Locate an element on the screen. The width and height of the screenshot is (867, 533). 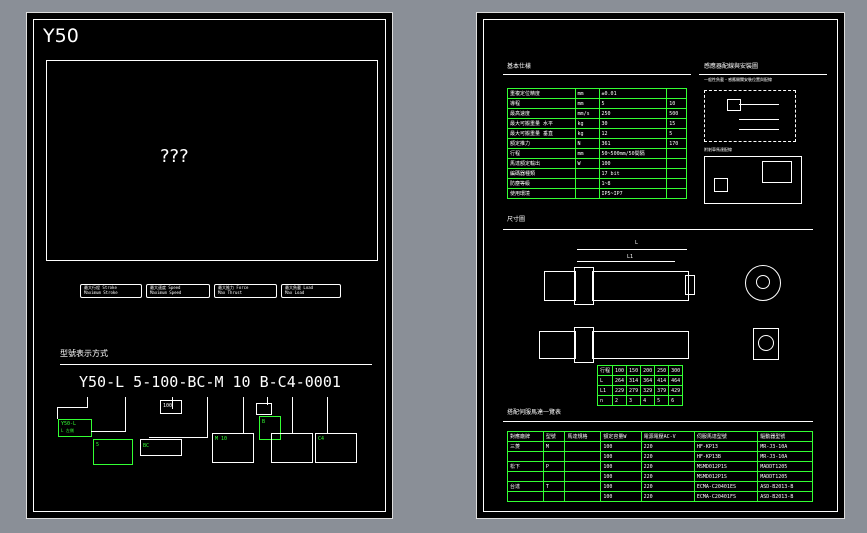
motor-row: 100 220 HF-KP13B MR-J3-10A is located at coordinates (660, 456).